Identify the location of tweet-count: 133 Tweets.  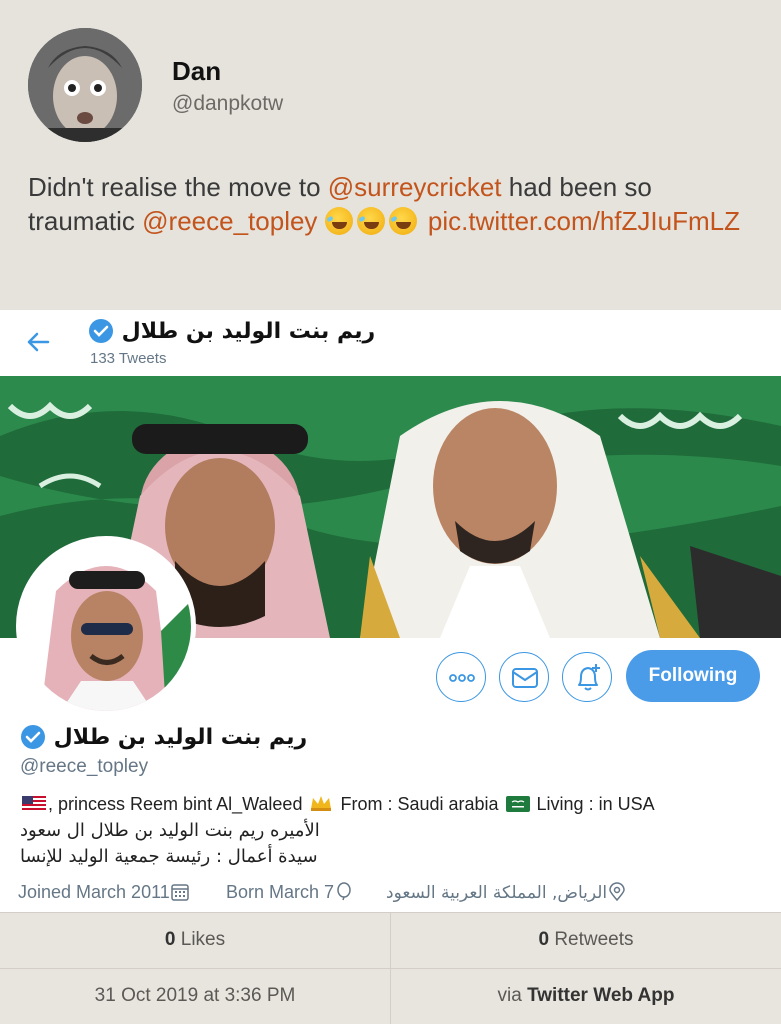
(128, 358).